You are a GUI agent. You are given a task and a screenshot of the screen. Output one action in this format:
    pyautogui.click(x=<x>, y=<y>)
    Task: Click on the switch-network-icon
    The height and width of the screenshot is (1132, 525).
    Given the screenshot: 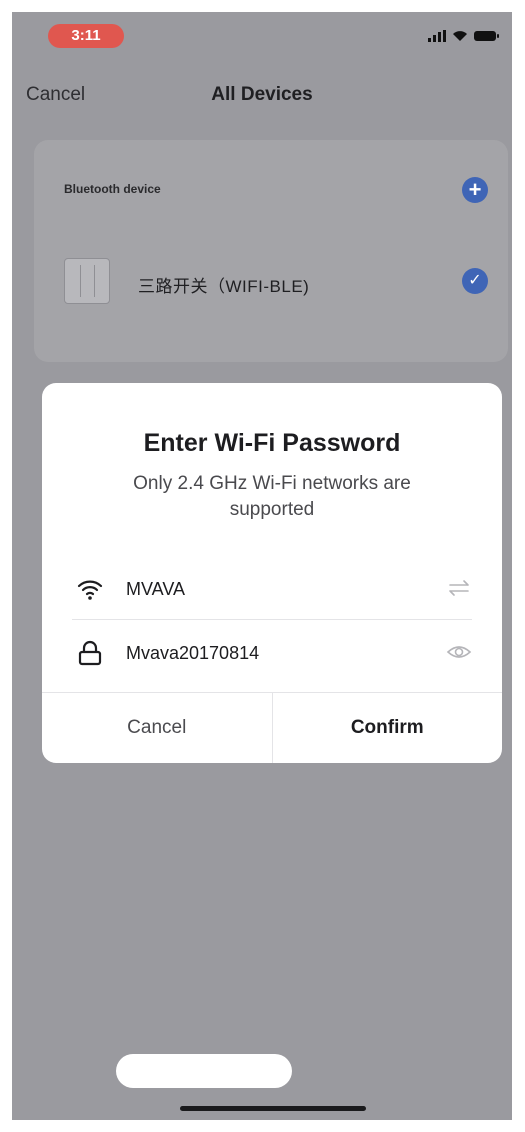 What is the action you would take?
    pyautogui.click(x=459, y=588)
    